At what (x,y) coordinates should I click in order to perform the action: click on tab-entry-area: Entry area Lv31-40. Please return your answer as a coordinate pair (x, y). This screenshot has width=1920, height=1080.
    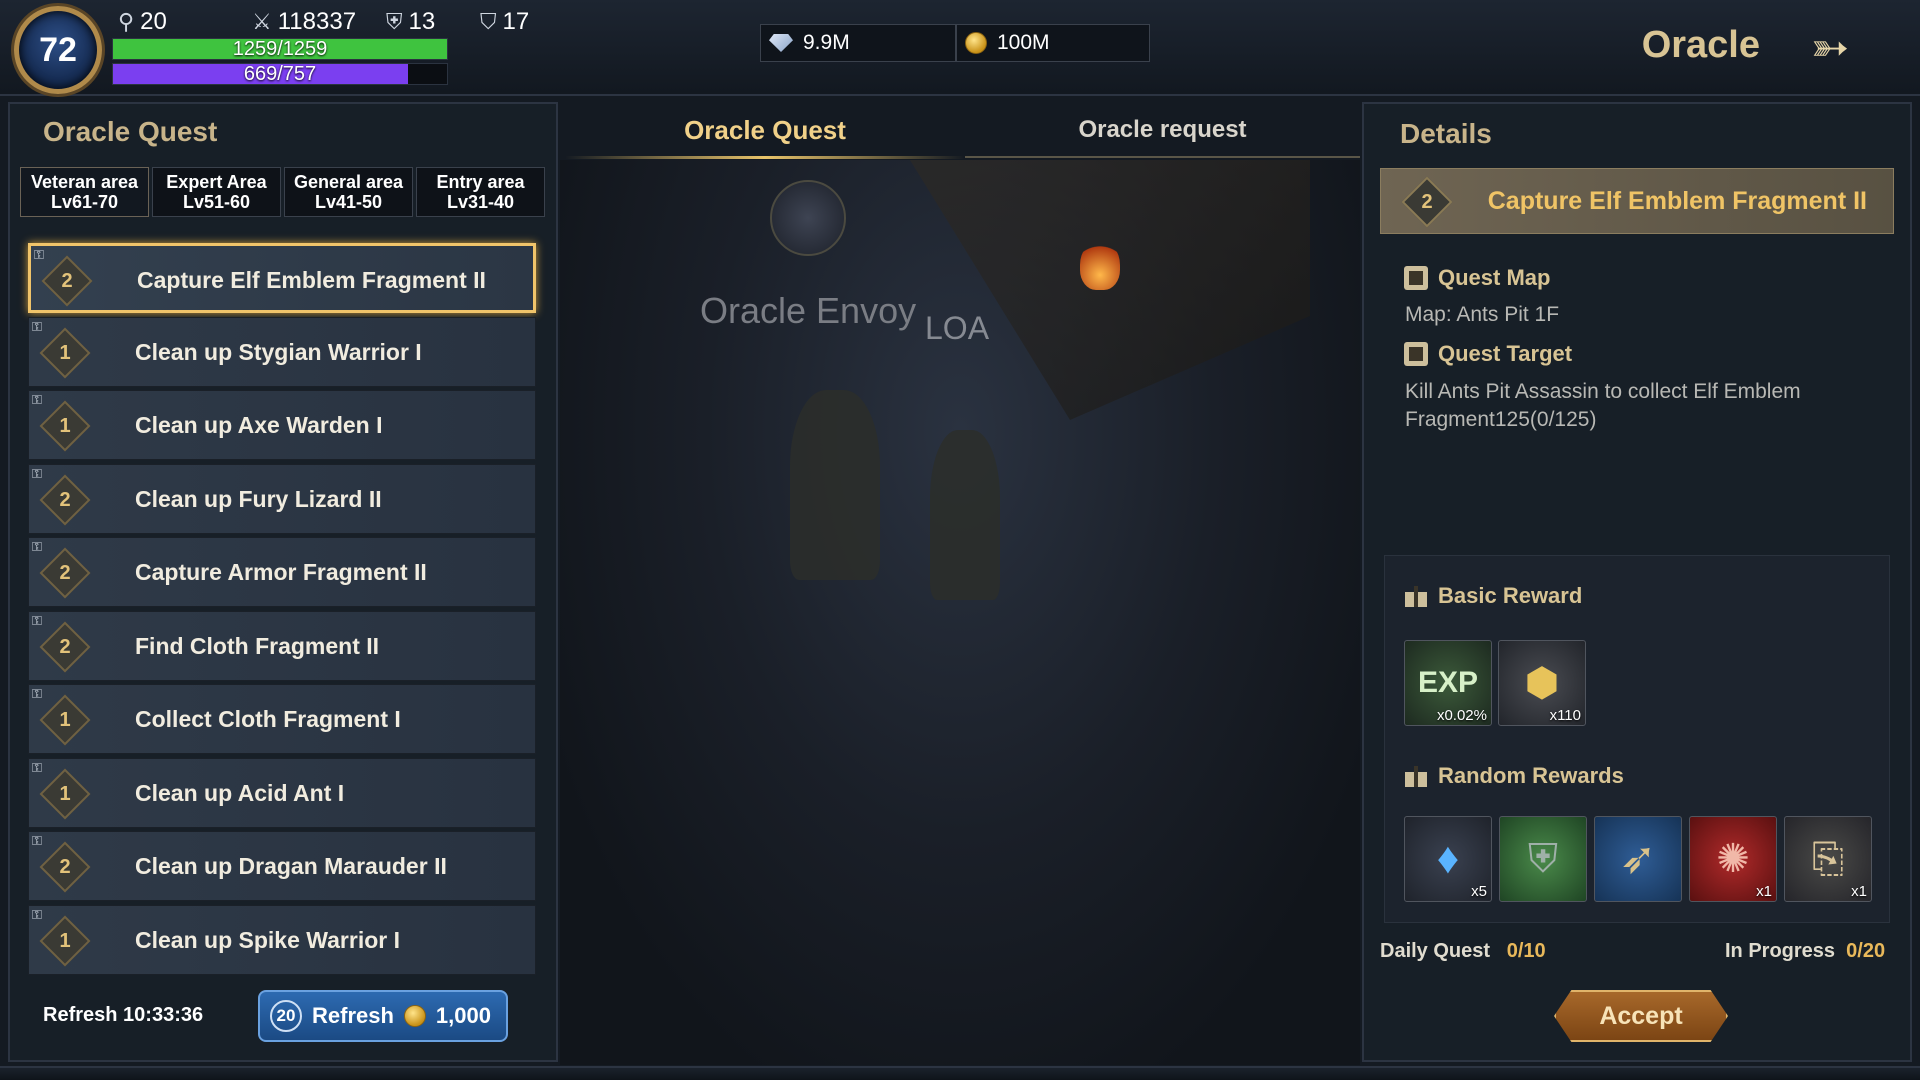
    Looking at the image, I should click on (480, 192).